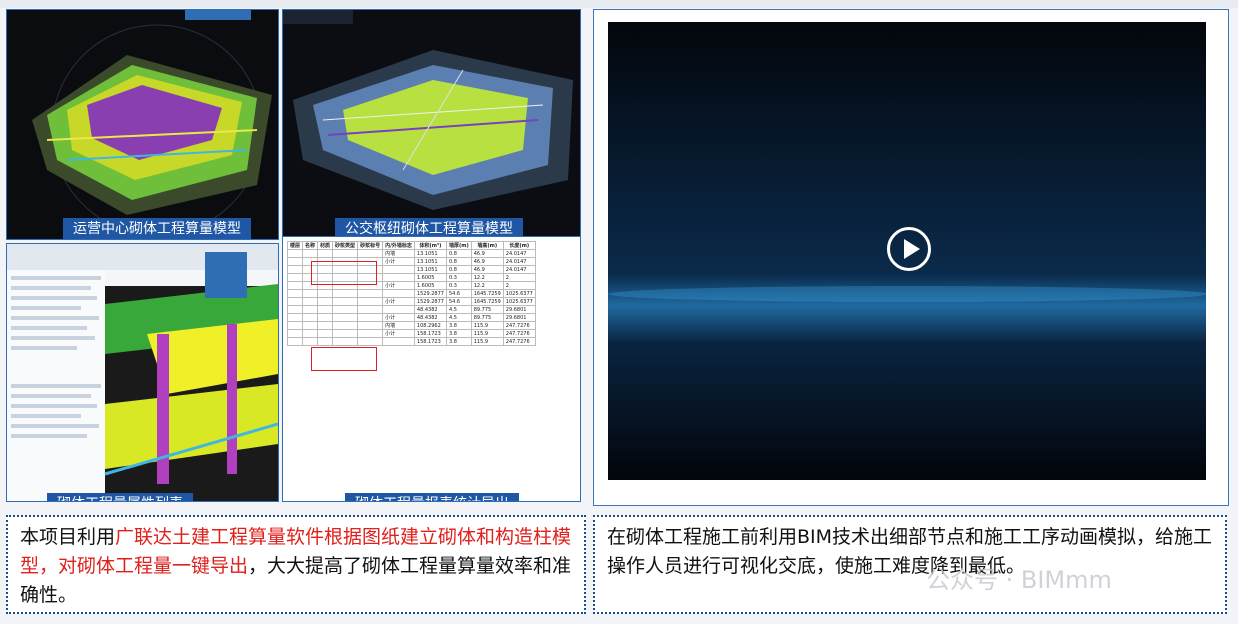 The width and height of the screenshot is (1238, 624). I want to click on table-cell: 2, so click(519, 285).